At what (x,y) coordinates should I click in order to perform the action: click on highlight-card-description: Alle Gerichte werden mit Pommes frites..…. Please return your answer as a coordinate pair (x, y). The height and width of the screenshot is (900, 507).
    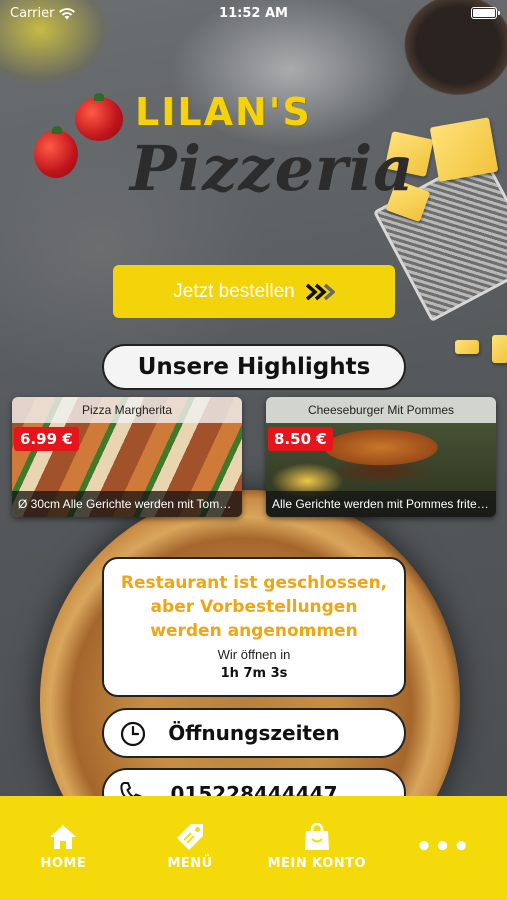
    Looking at the image, I should click on (381, 504).